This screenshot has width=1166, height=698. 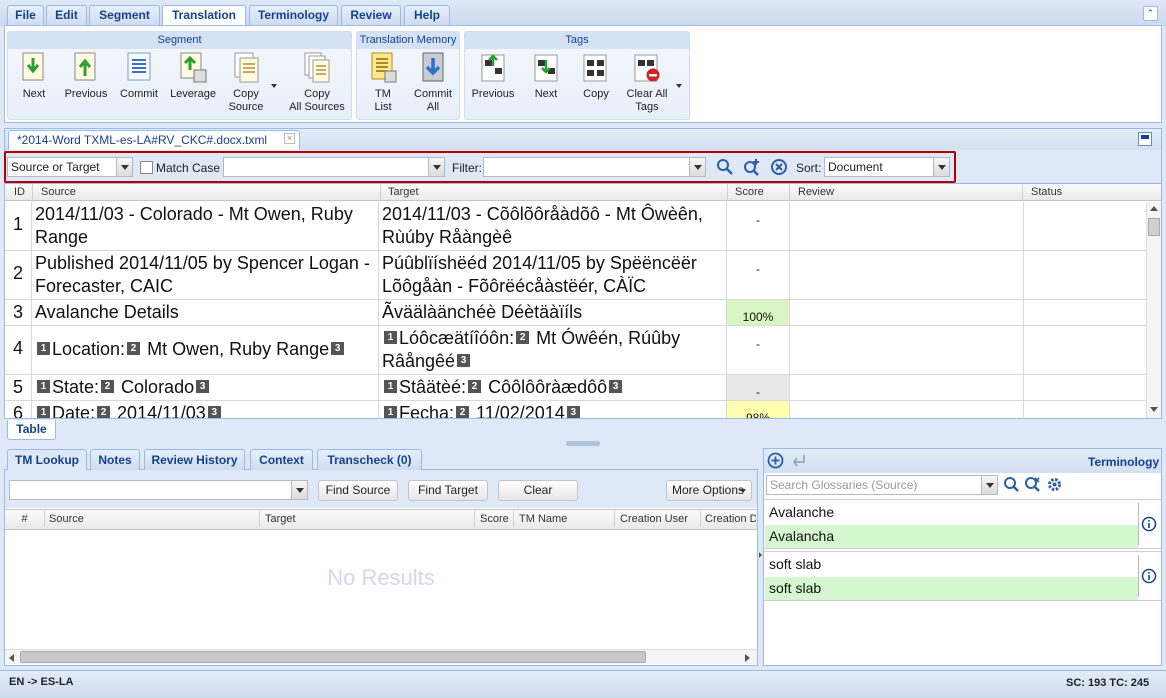 What do you see at coordinates (951, 536) in the screenshot?
I see `term-target: Avalancha` at bounding box center [951, 536].